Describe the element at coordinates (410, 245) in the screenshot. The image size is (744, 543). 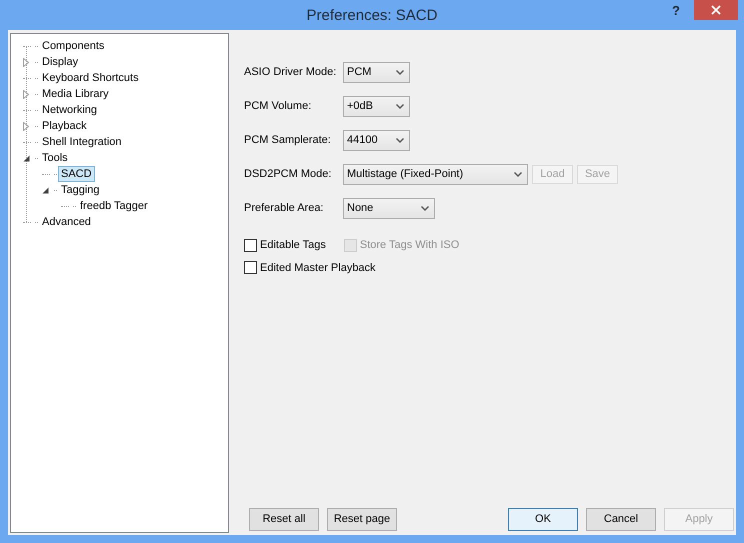
I see `checkbox-label: Store Tags With ISO` at that location.